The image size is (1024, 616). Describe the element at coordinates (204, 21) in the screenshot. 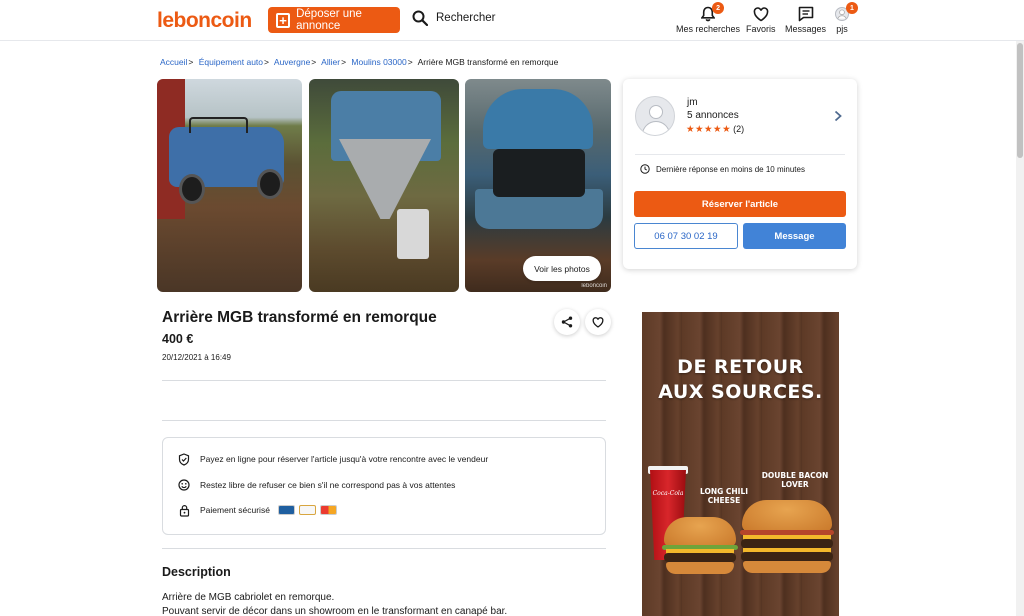

I see `leboncoin-logo: leboncoin` at that location.